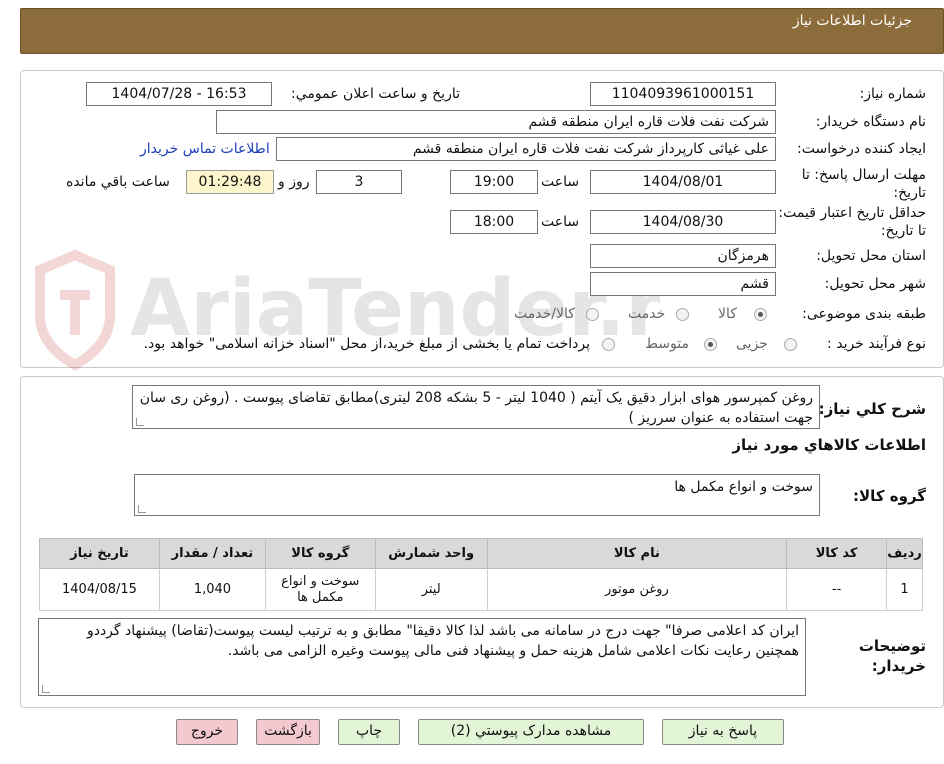 The image size is (944, 764). I want to click on col-code: کد کالا, so click(837, 553).